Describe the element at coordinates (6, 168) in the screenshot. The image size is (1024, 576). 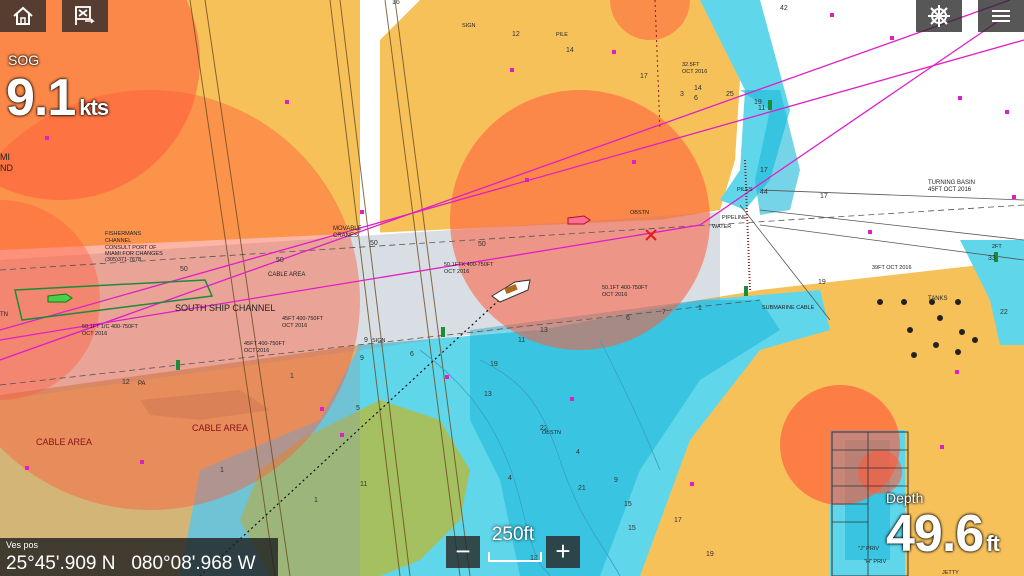
I see `label-partial-mi-2: ND` at that location.